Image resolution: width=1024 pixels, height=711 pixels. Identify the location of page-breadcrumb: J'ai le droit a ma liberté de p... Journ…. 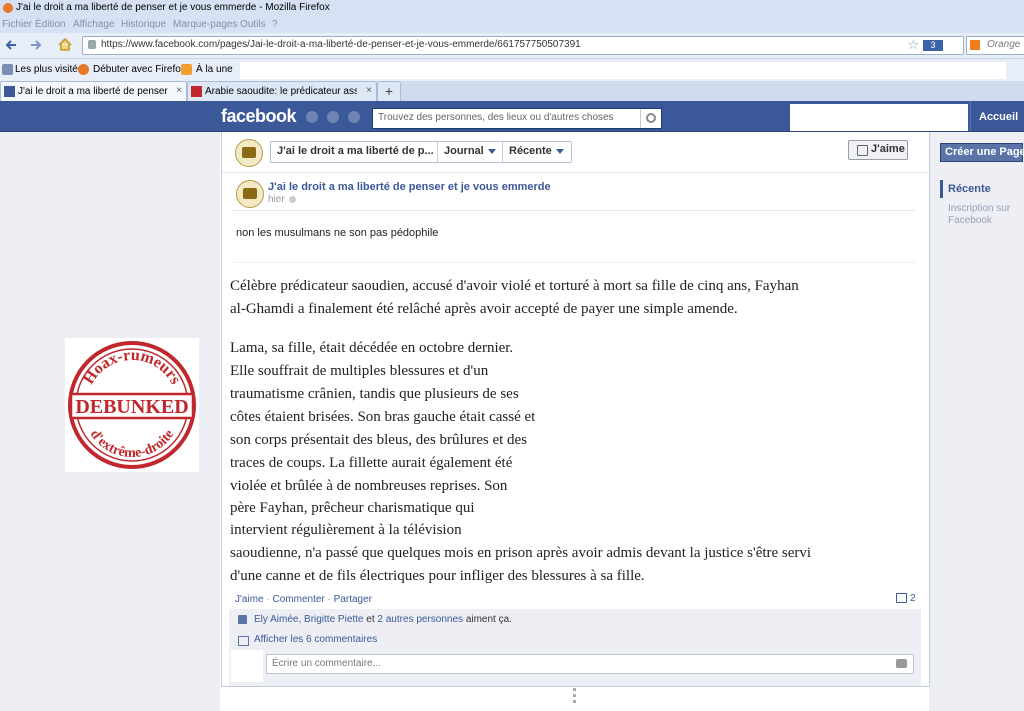
(421, 152).